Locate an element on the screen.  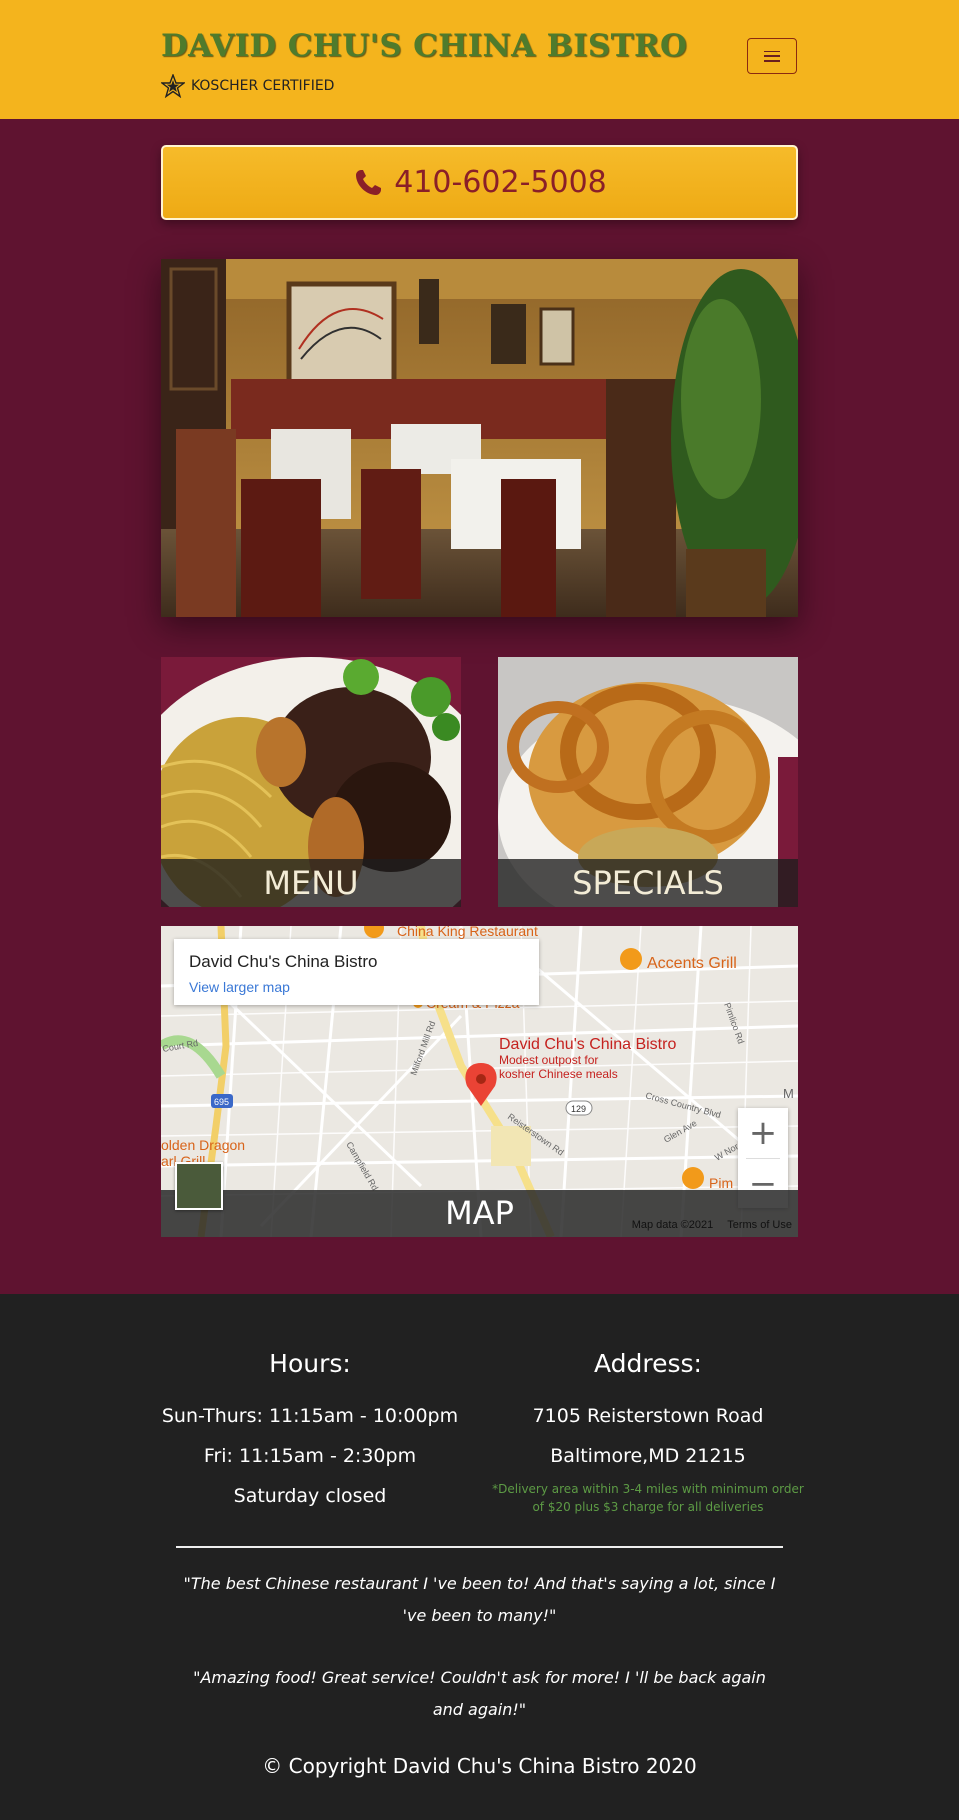
map-label-china-king: China King Restaurant is located at coordinates (467, 932).